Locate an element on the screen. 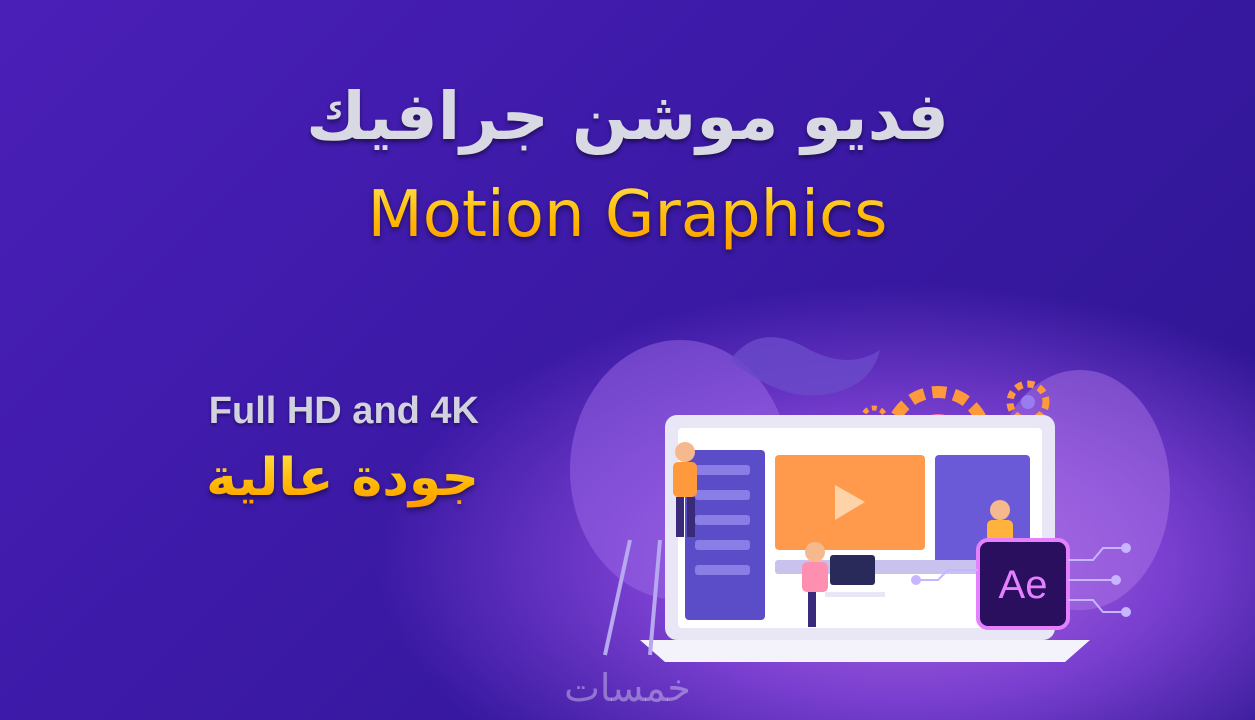  after-effects-badge: Ae is located at coordinates (1023, 584).